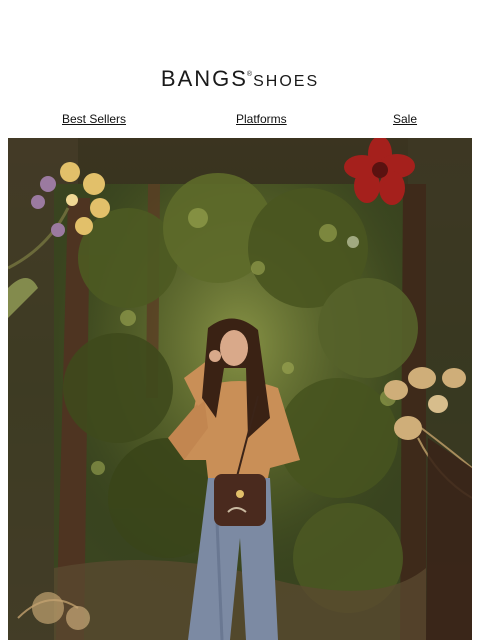 This screenshot has width=480, height=640. I want to click on nav-link-platforms: Platforms, so click(261, 119).